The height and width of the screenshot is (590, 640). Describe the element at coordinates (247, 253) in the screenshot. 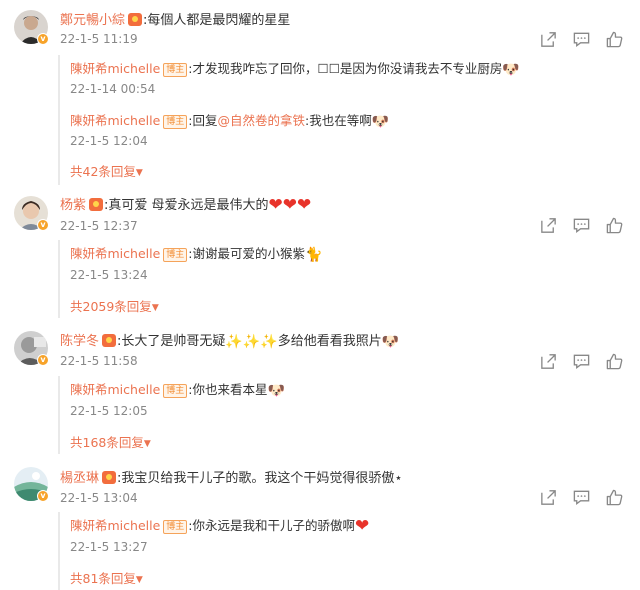

I see `reply-text: :谢谢最可爱的小猴紫` at that location.